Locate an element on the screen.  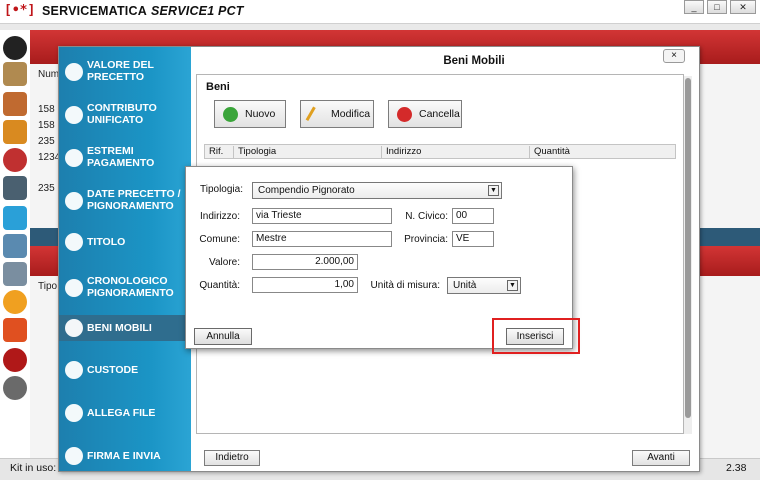
step-titolo: TITOLO is located at coordinates (125, 242).